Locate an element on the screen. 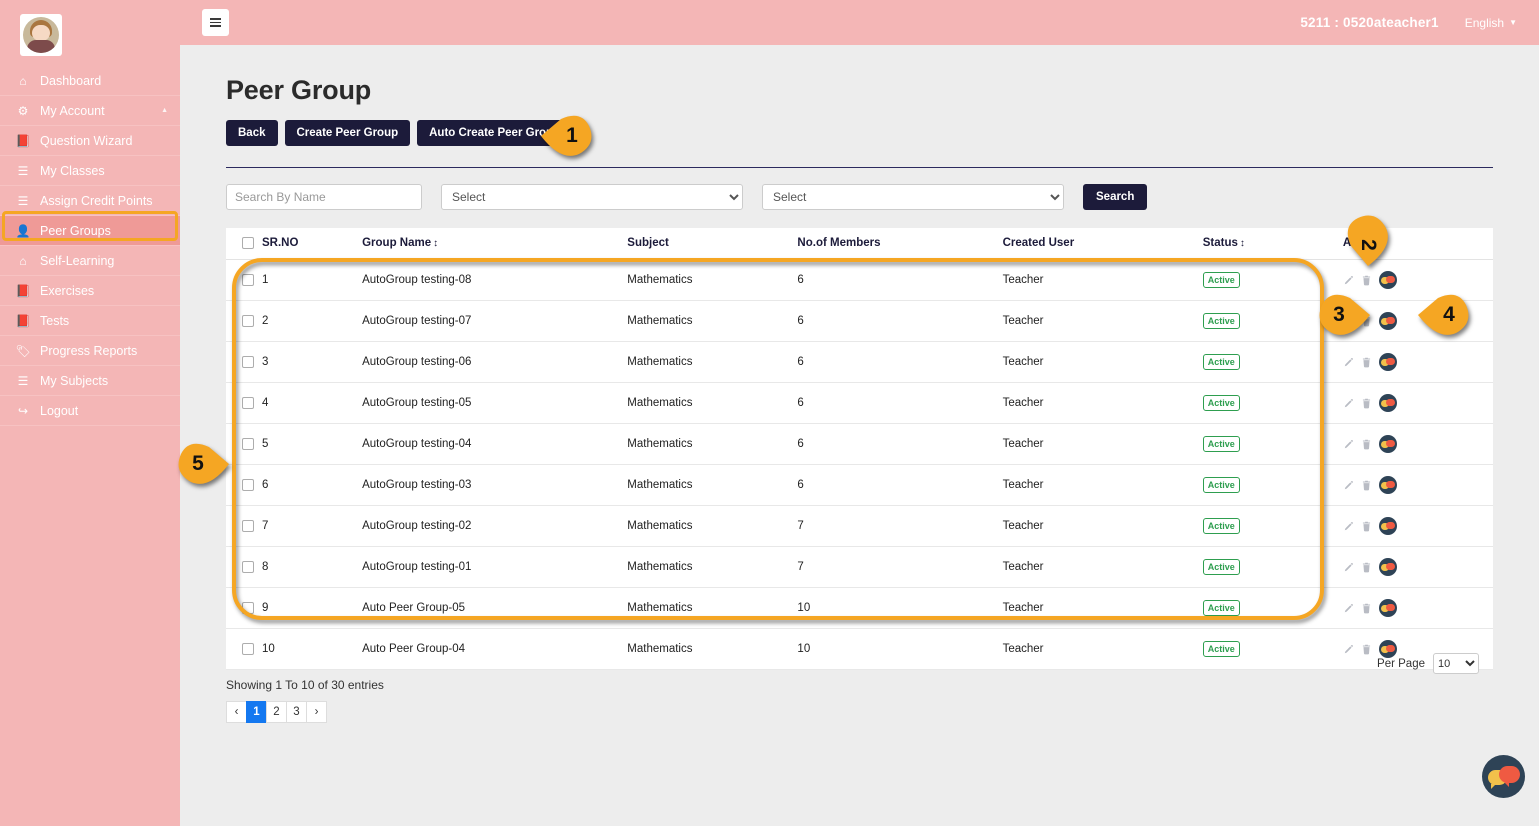 The height and width of the screenshot is (826, 1539). pagination-page-1: 1 is located at coordinates (256, 712).